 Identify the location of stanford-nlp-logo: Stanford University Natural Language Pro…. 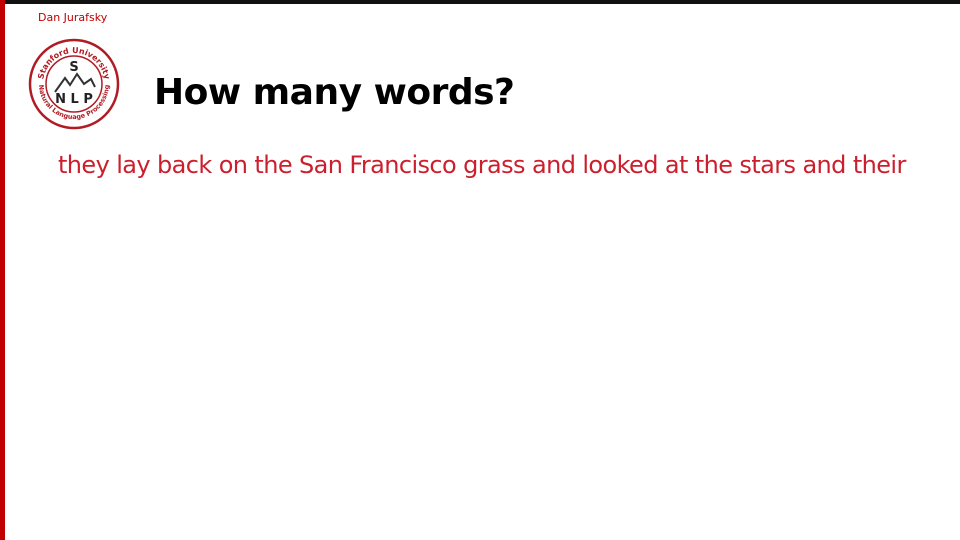
(74, 84).